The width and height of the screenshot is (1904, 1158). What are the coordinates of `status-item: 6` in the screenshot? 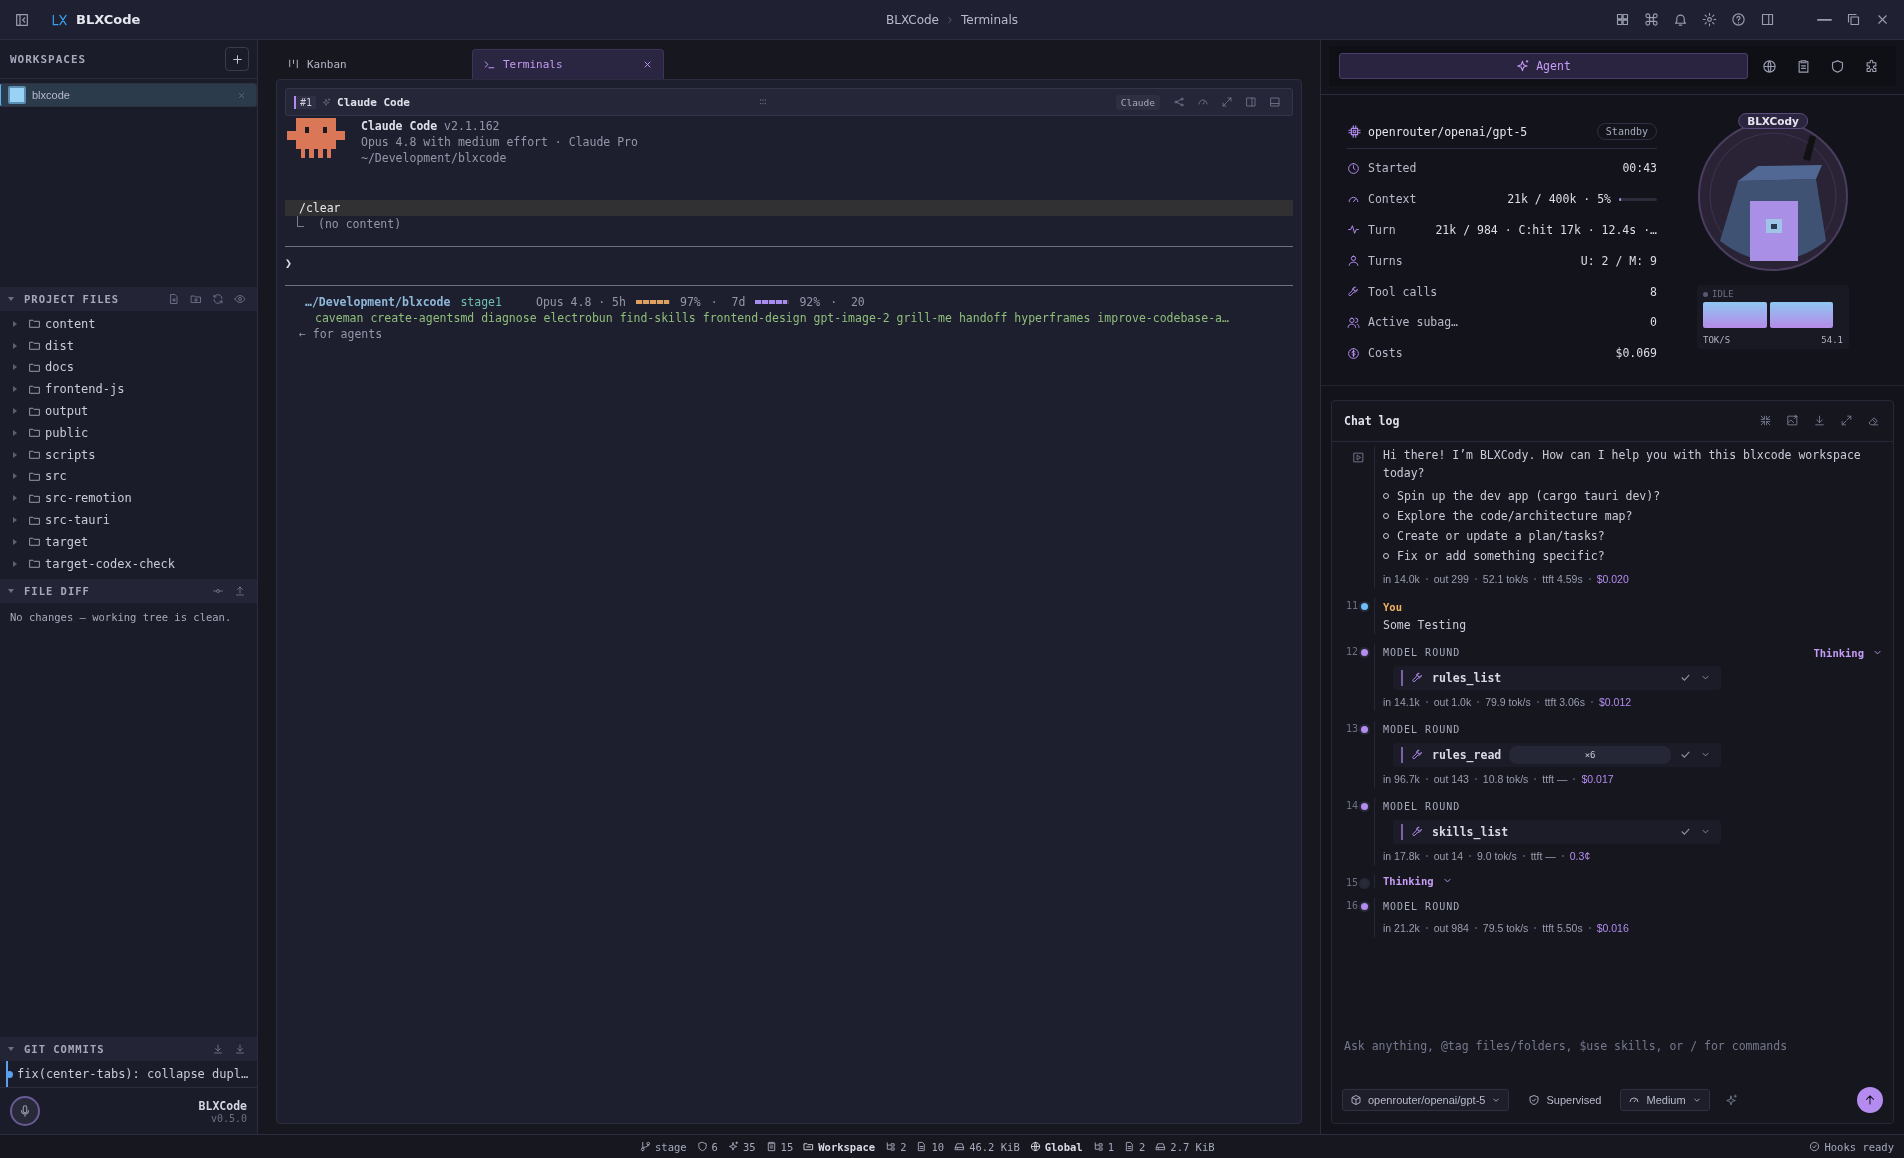 It's located at (707, 1146).